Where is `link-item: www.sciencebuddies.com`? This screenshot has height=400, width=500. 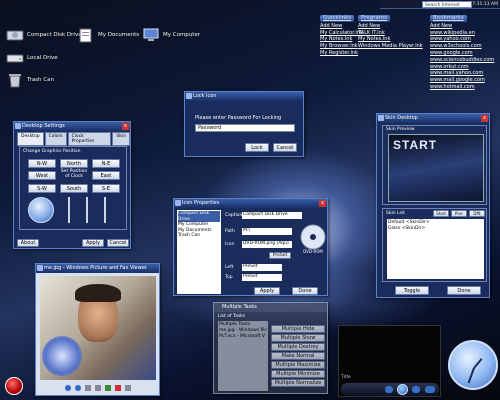 link-item: www.sciencebuddies.com is located at coordinates (462, 60).